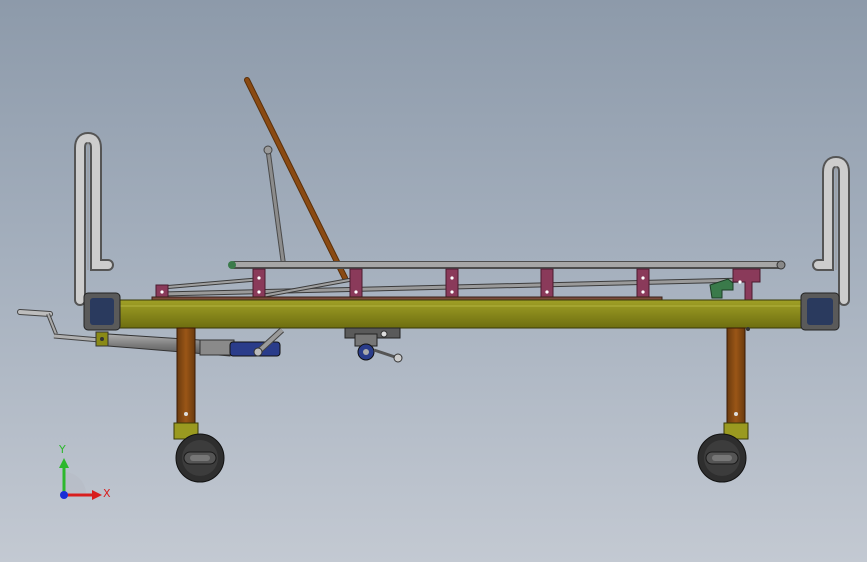 The width and height of the screenshot is (867, 562). I want to click on bed-frame, so click(463, 314).